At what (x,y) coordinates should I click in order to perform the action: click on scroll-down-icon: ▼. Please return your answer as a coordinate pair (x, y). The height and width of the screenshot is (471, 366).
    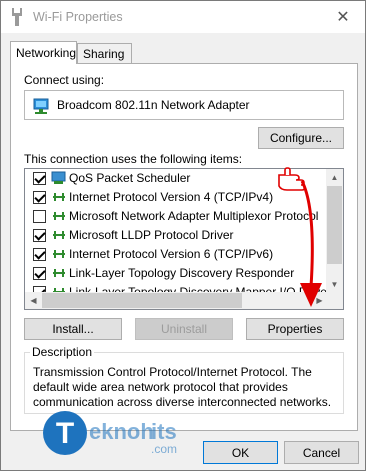
    Looking at the image, I should click on (334, 284).